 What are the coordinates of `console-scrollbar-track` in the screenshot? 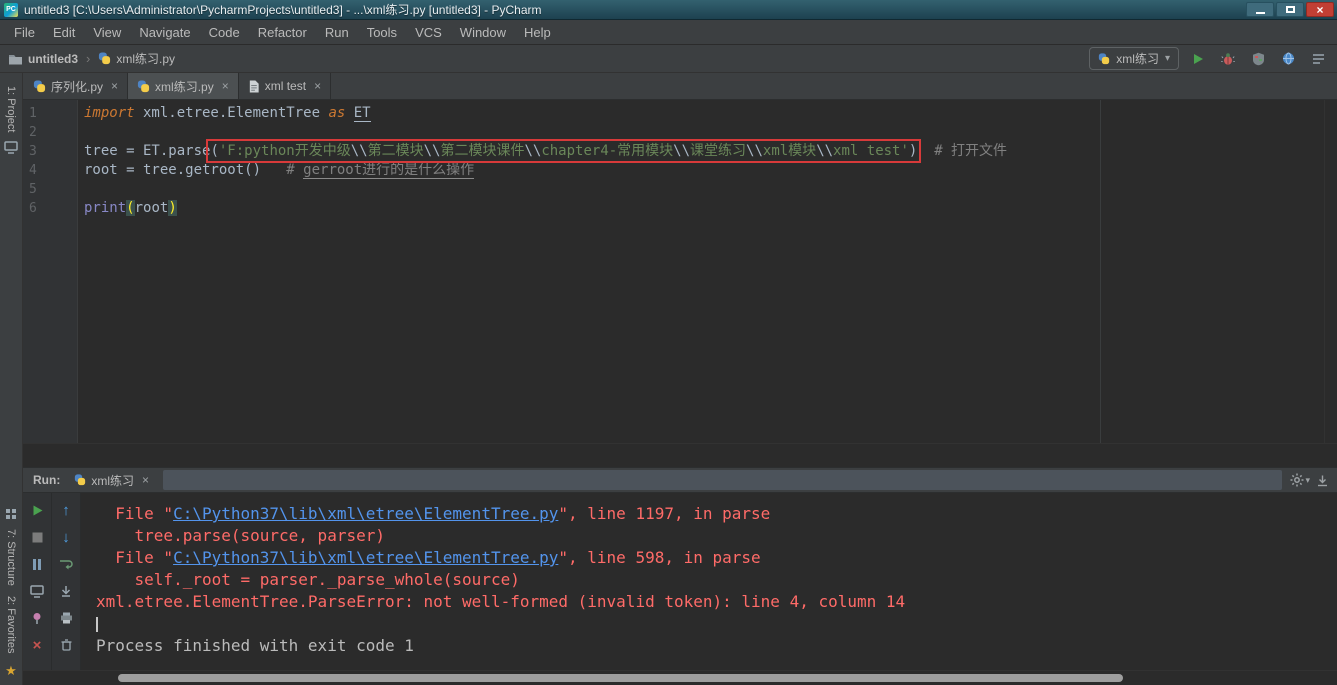 It's located at (680, 677).